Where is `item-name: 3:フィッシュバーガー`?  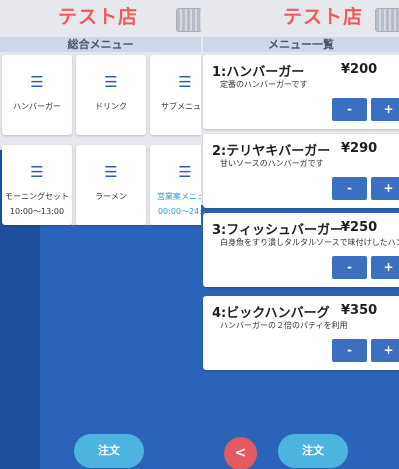
item-name: 3:フィッシュバーガー is located at coordinates (277, 230).